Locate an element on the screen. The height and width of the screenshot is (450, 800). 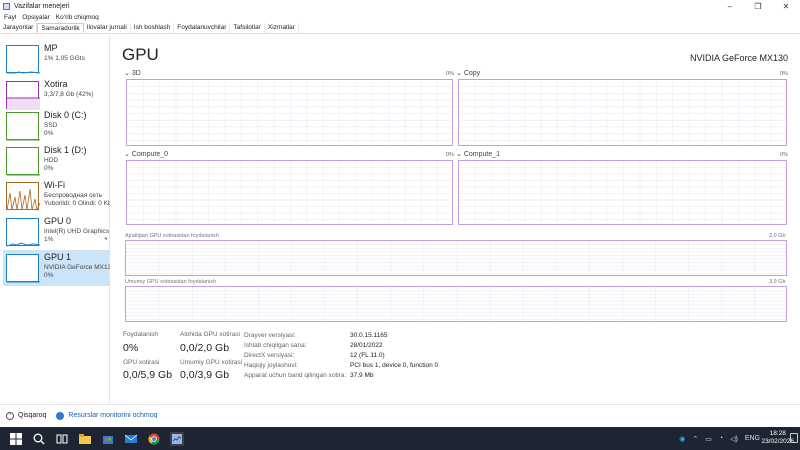
sidebar-item-detail: 1% is located at coordinates (49, 239).